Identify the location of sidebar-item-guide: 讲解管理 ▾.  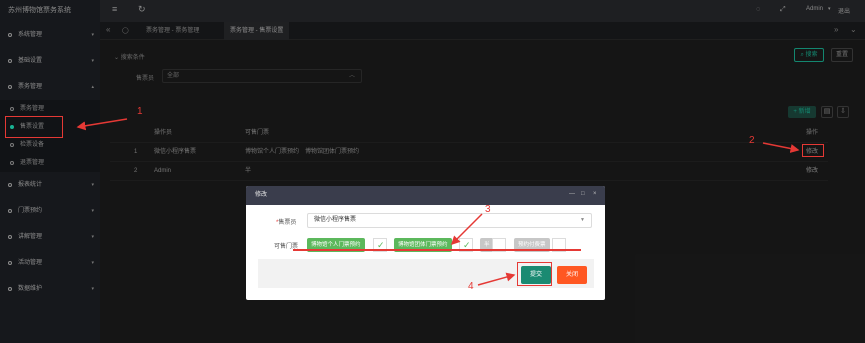
(50, 237).